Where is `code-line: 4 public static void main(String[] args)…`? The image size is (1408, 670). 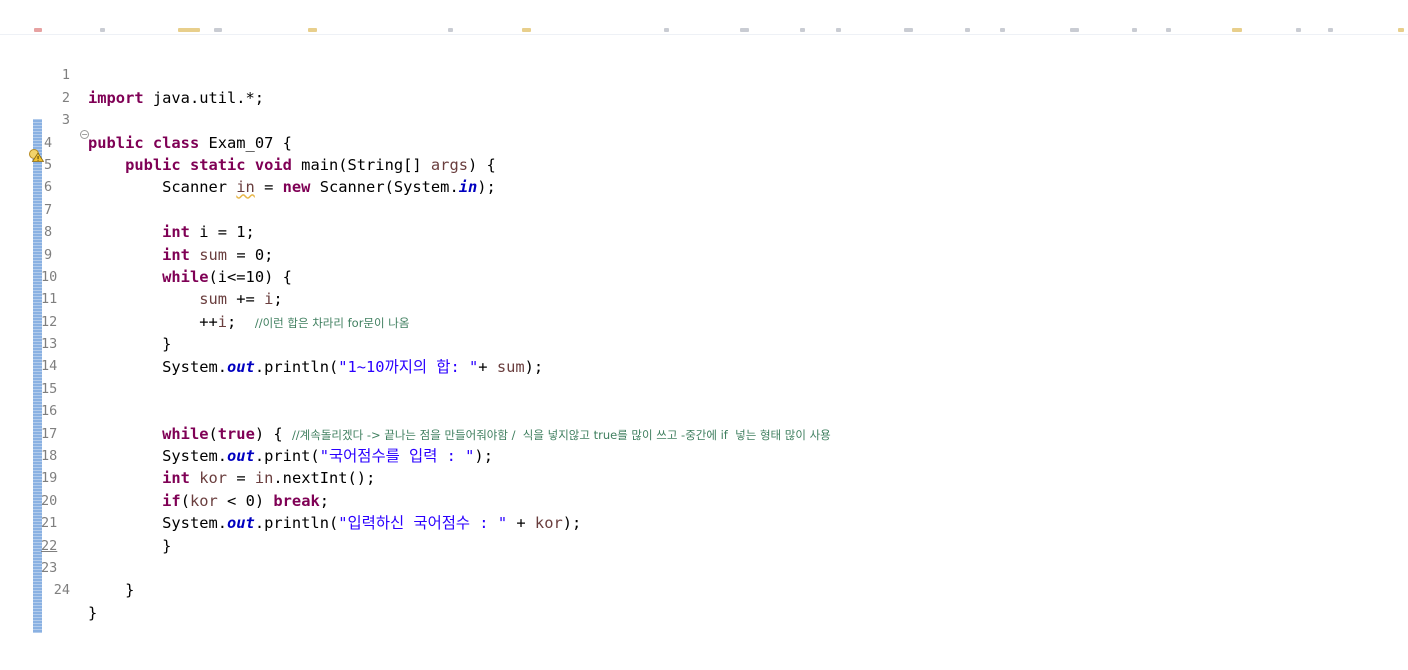
code-line: 4 public static void main(String[] args)… is located at coordinates (704, 141).